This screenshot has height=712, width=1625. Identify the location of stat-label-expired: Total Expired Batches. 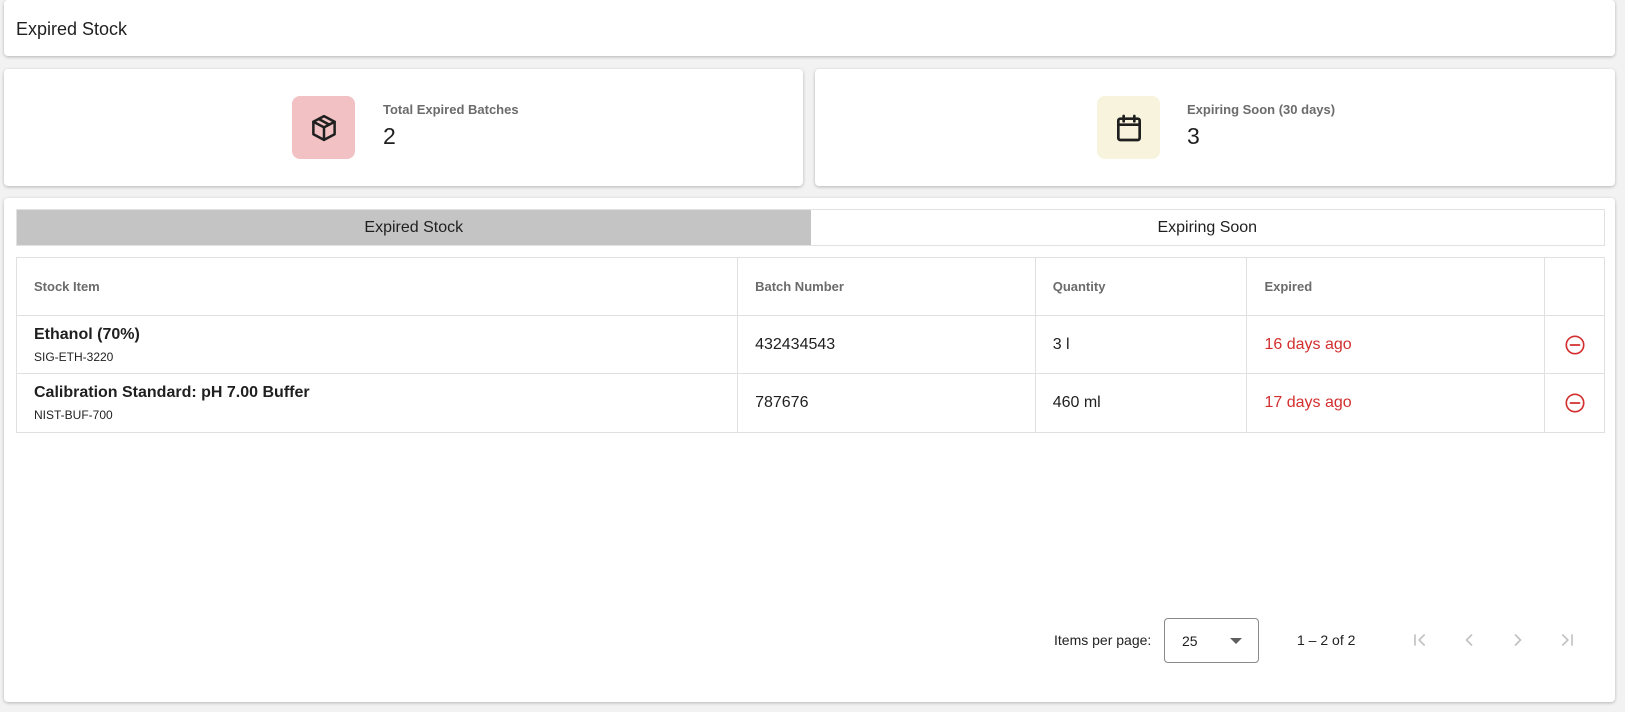
(451, 109).